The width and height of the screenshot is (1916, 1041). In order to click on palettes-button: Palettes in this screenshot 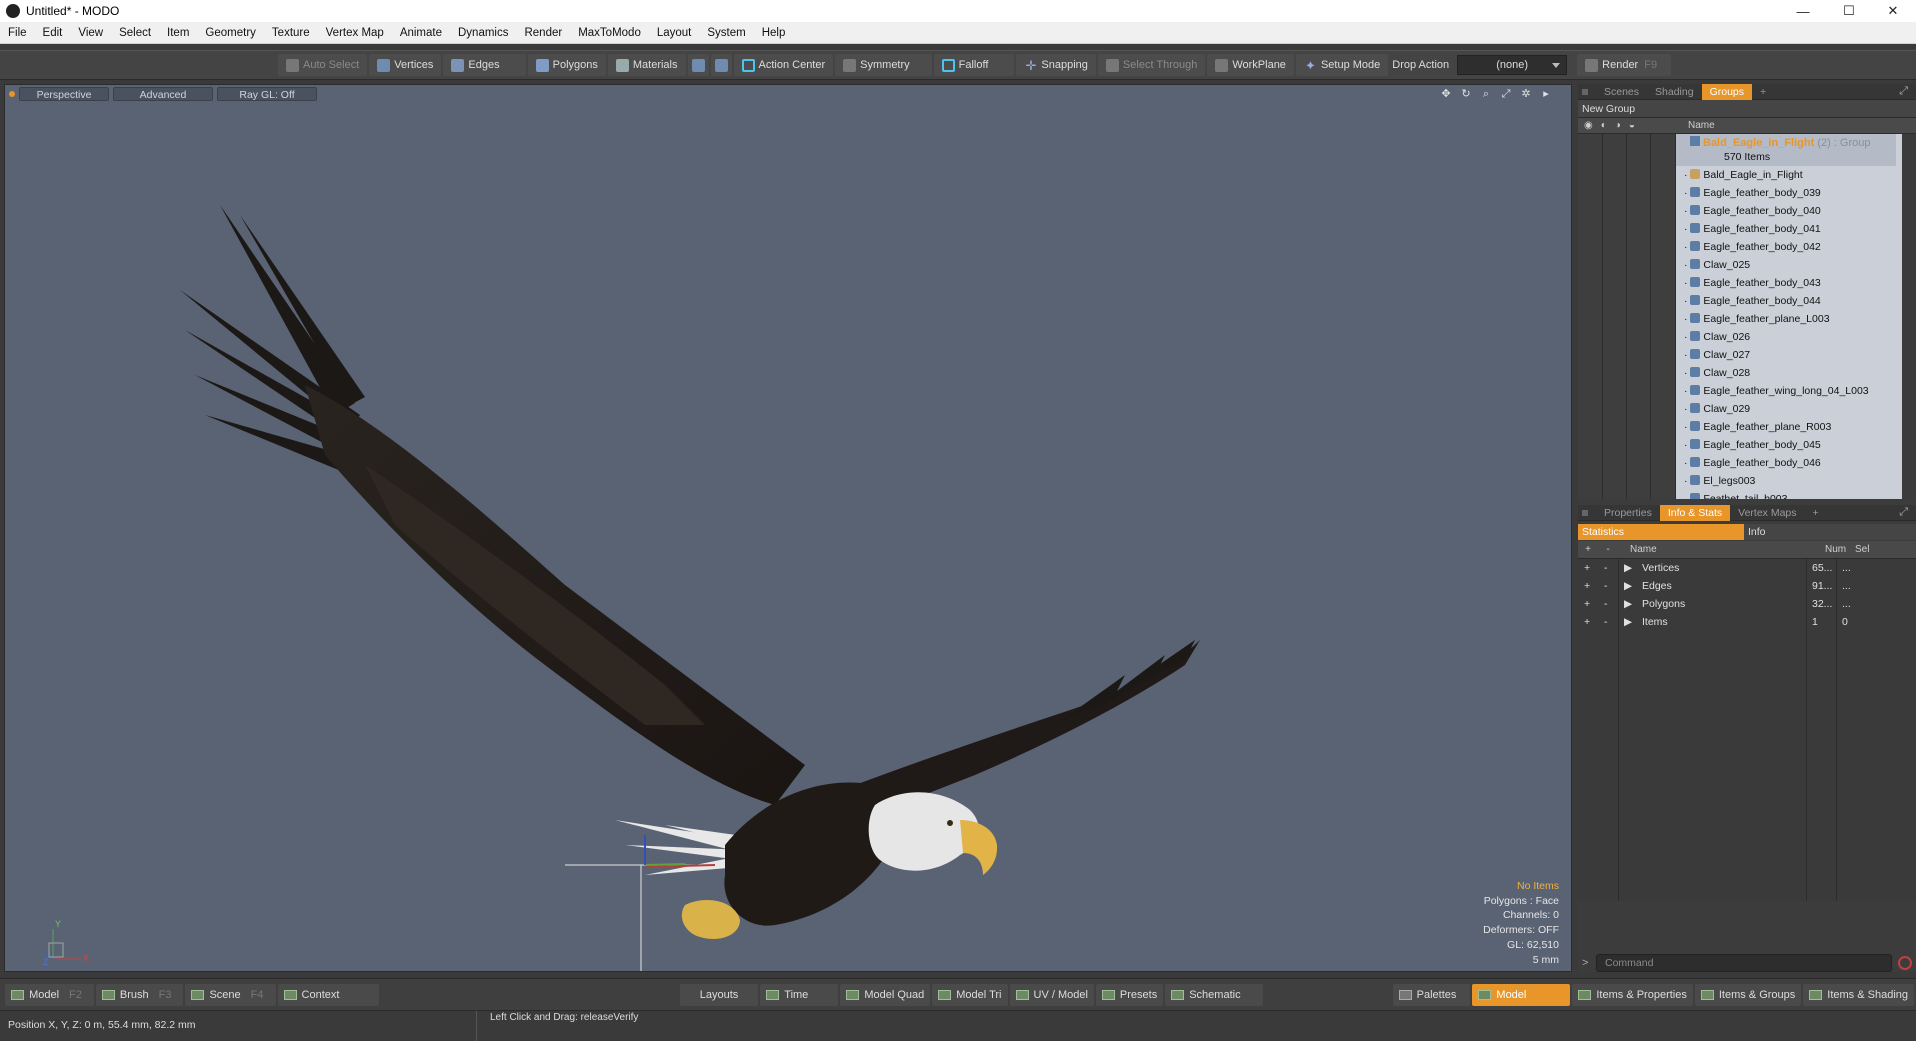, I will do `click(1431, 994)`.